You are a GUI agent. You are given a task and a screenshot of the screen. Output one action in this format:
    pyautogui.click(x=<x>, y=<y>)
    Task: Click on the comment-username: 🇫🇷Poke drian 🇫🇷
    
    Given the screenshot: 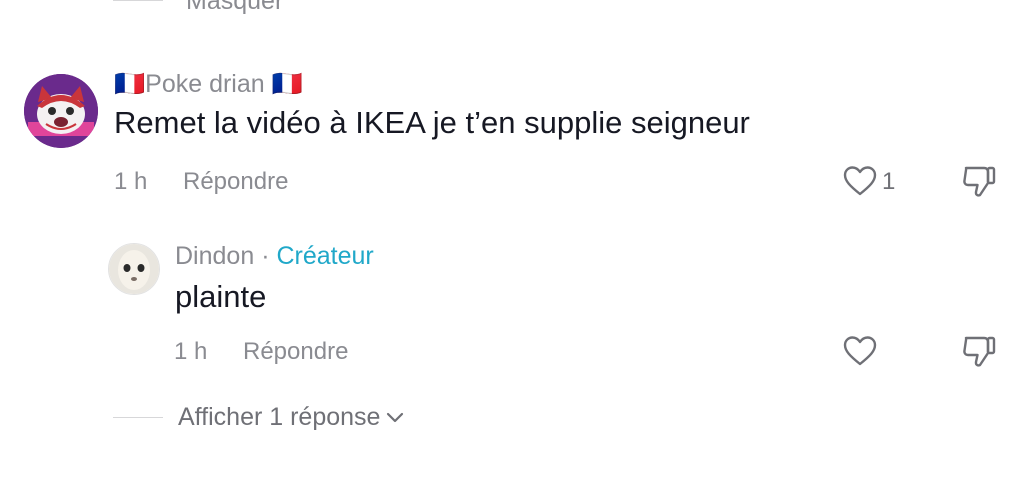 What is the action you would take?
    pyautogui.click(x=208, y=84)
    